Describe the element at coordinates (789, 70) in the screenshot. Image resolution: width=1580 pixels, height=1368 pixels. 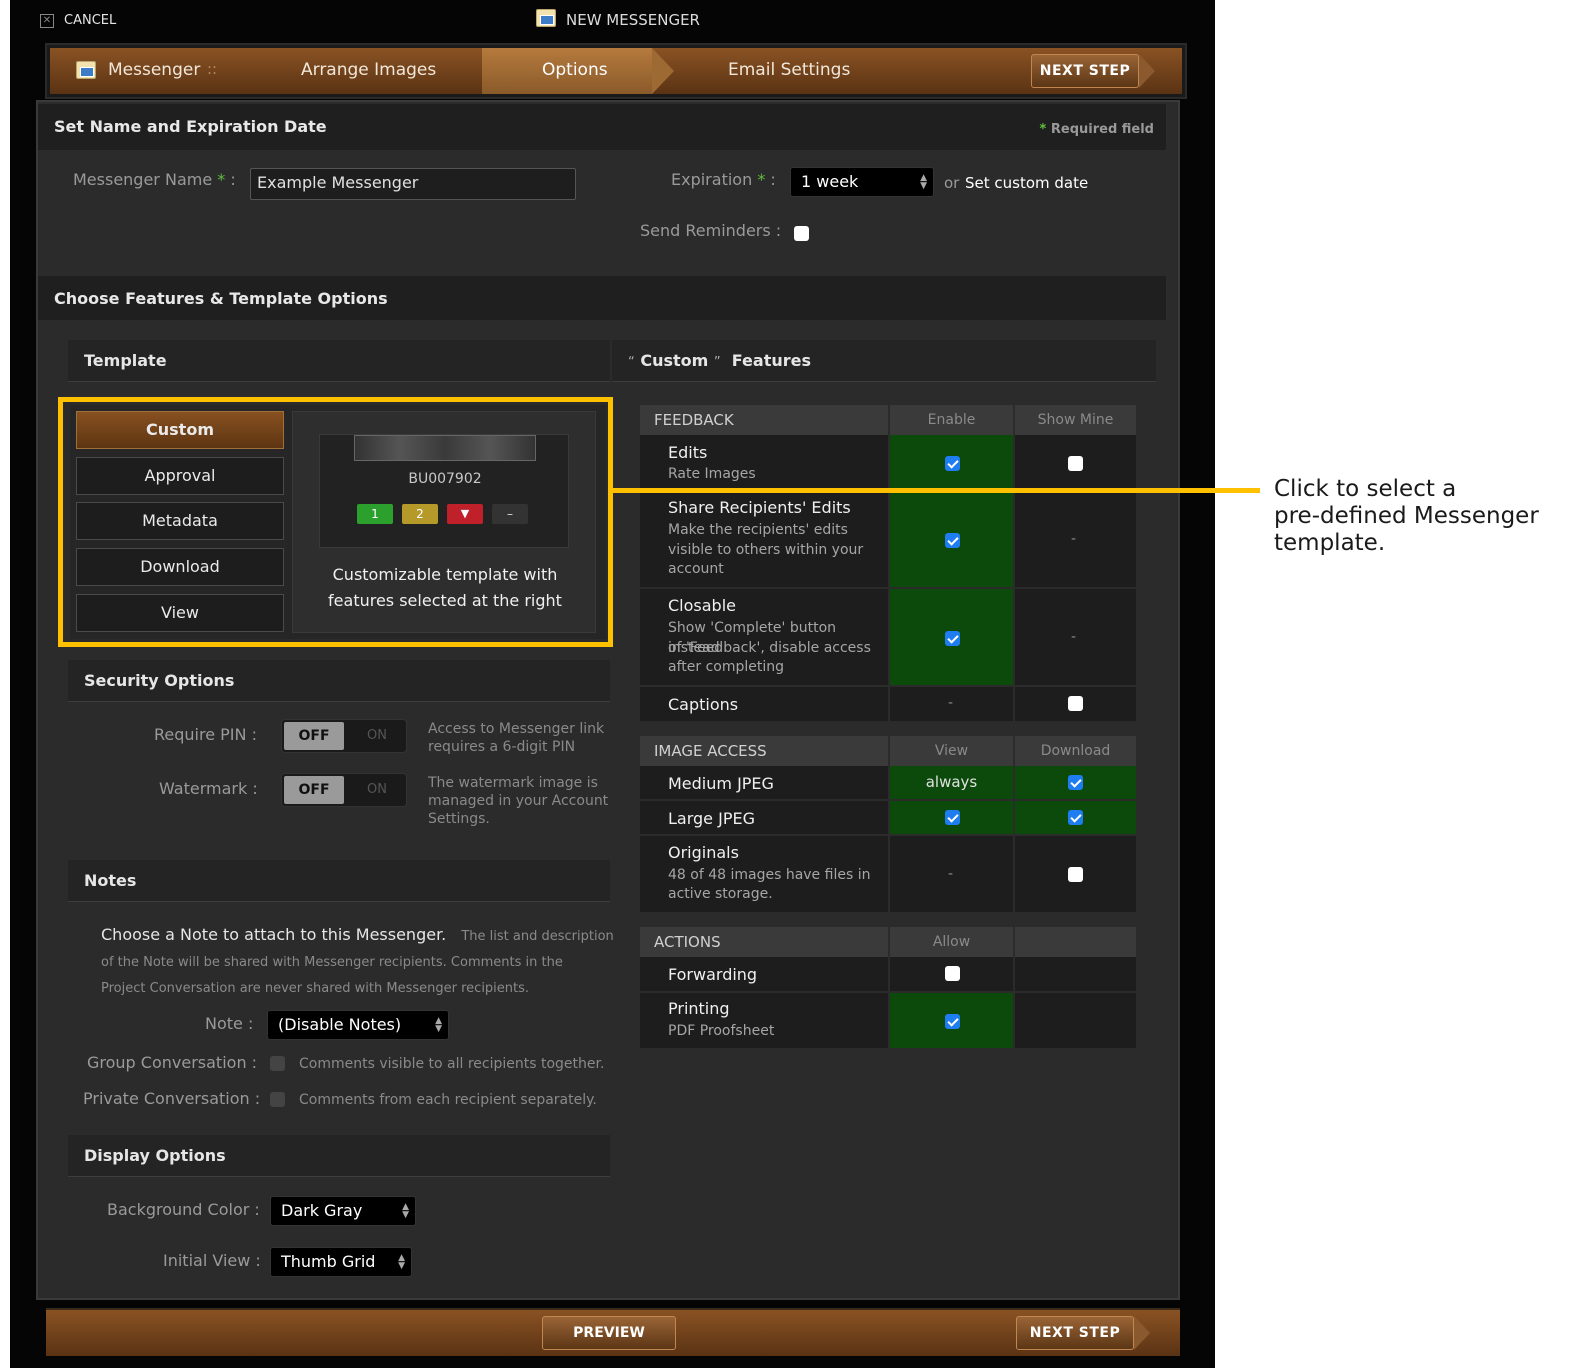
I see `step-email-settings: Email Settings` at that location.